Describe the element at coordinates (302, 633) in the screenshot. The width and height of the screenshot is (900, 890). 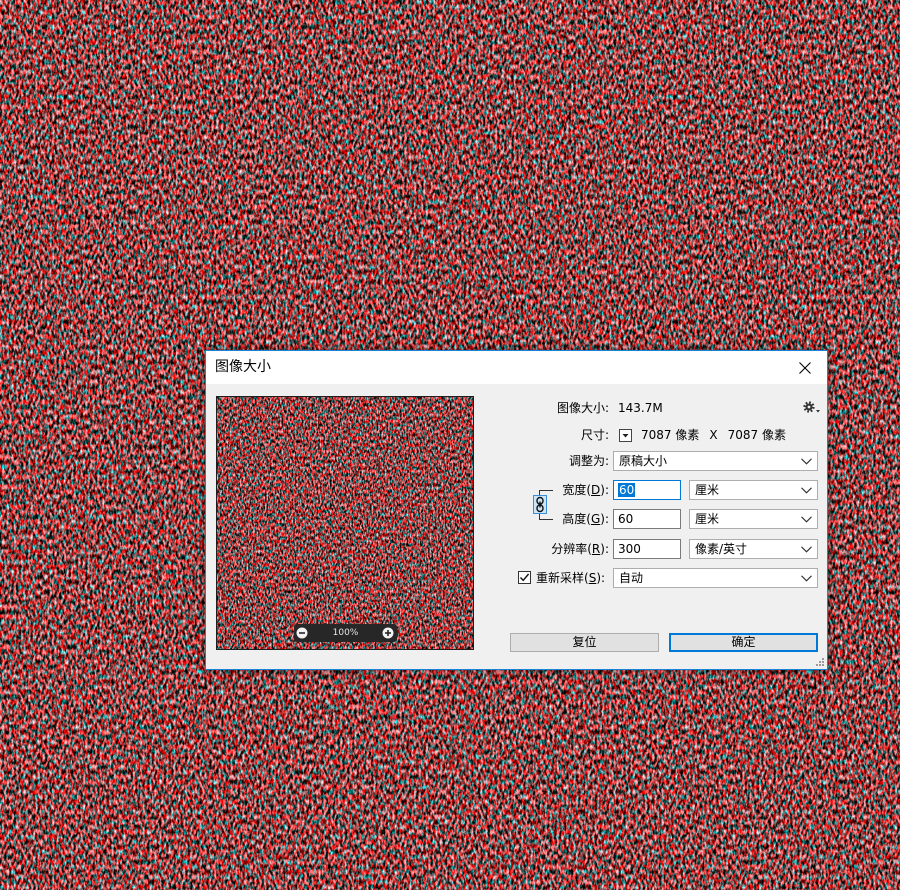
I see `zoom-out-icon` at that location.